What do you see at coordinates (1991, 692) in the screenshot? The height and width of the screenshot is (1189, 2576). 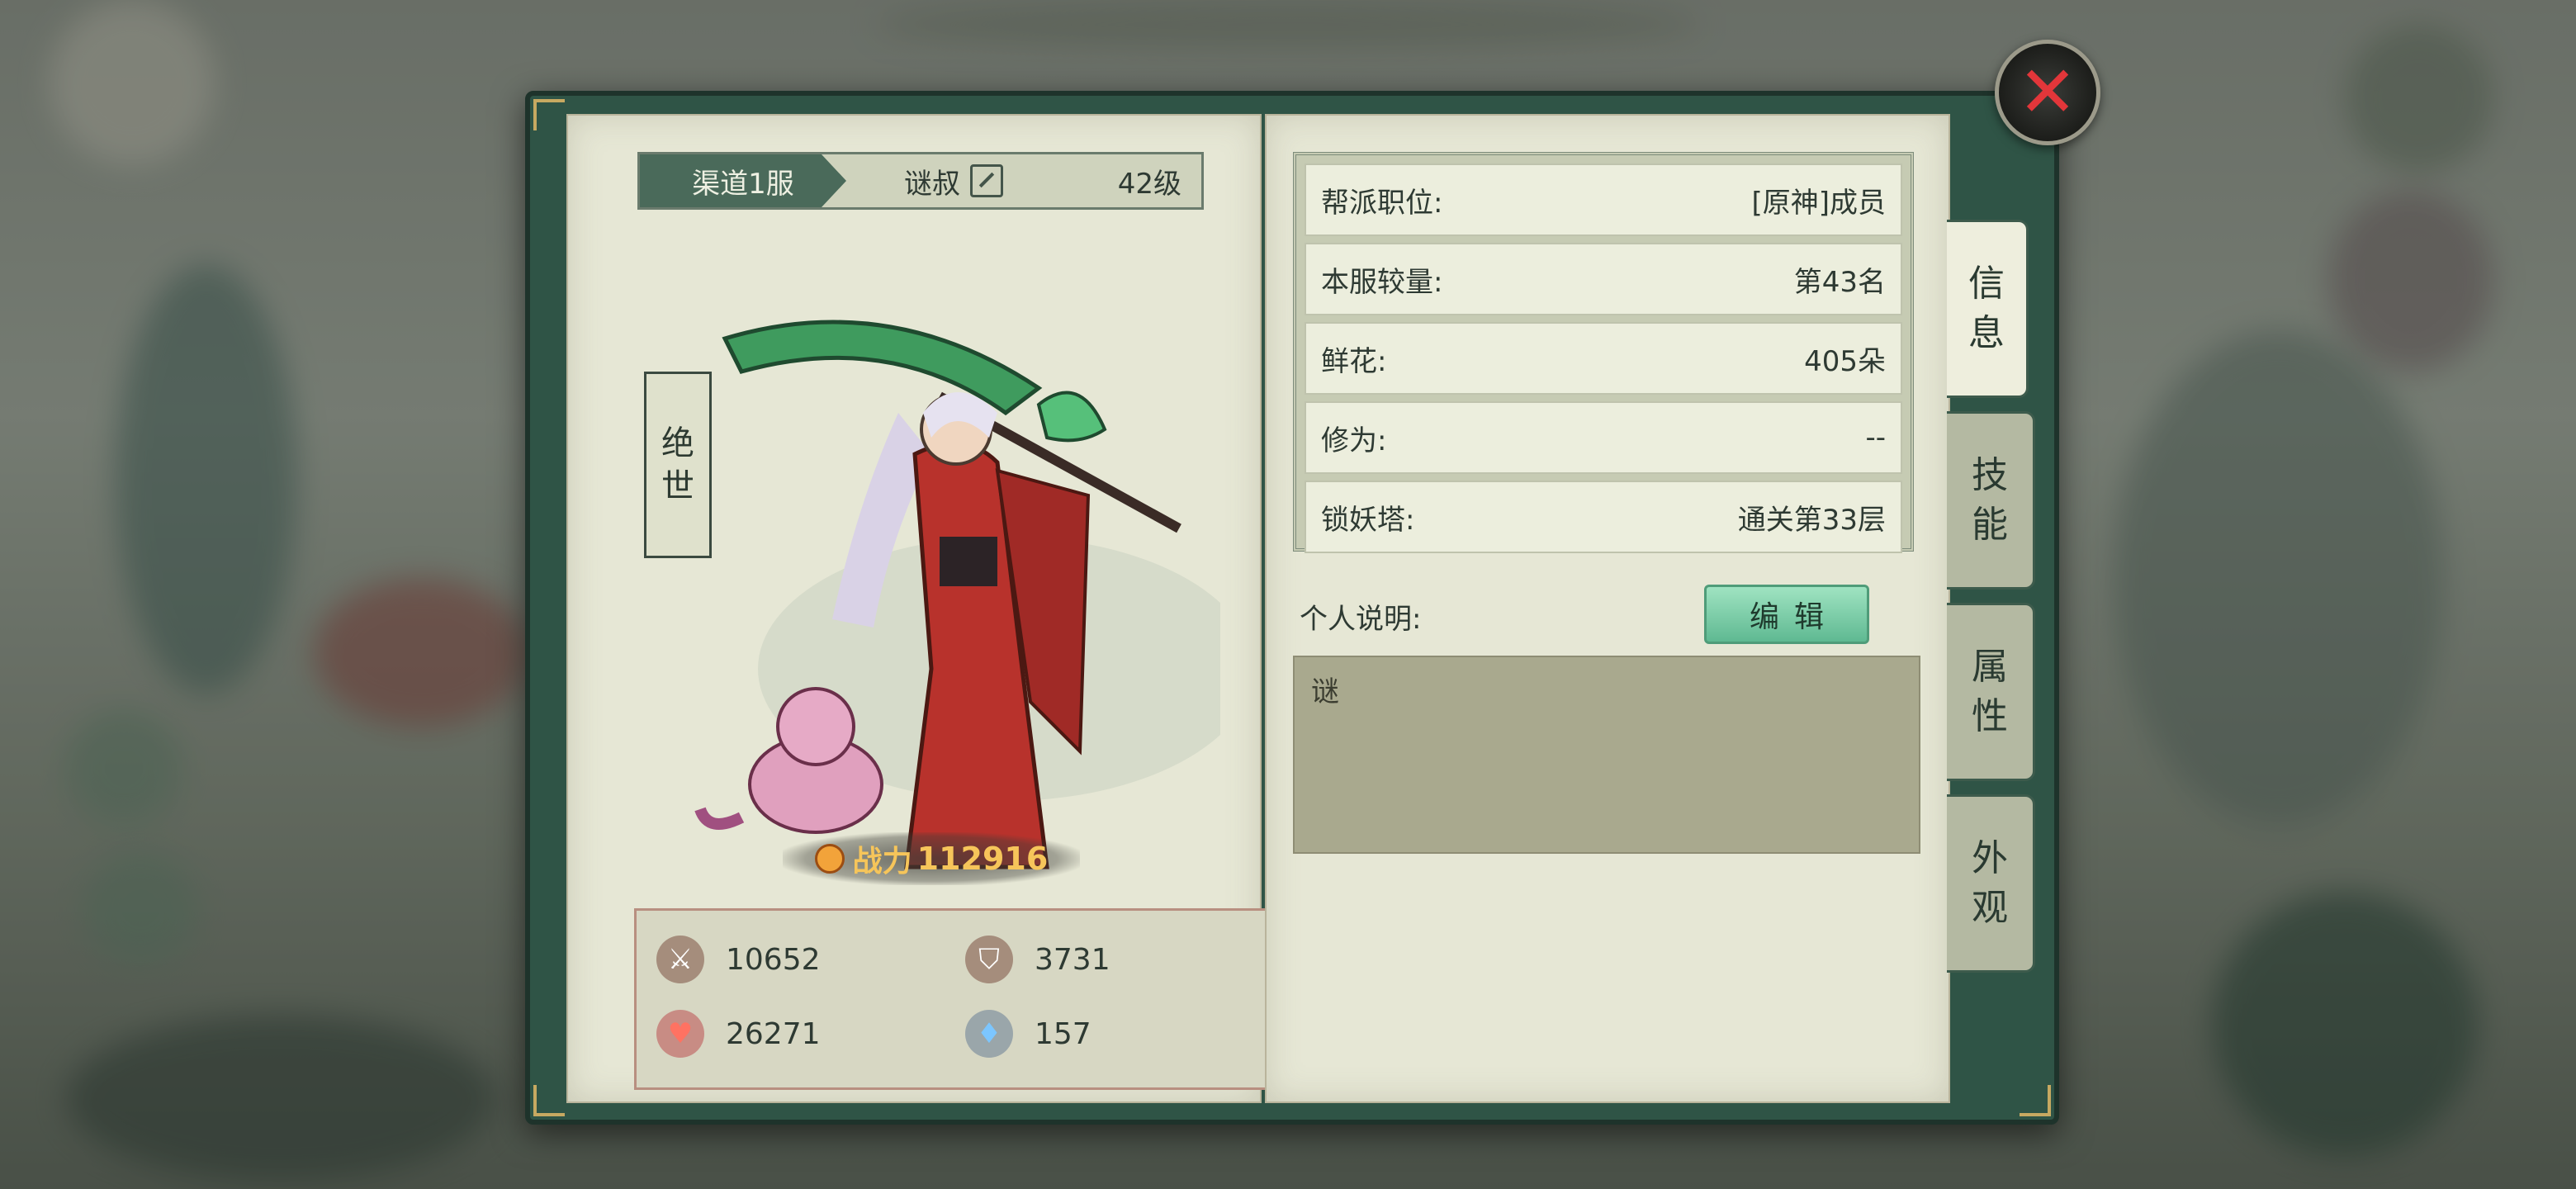 I see `tab-attributes: 属 性` at bounding box center [1991, 692].